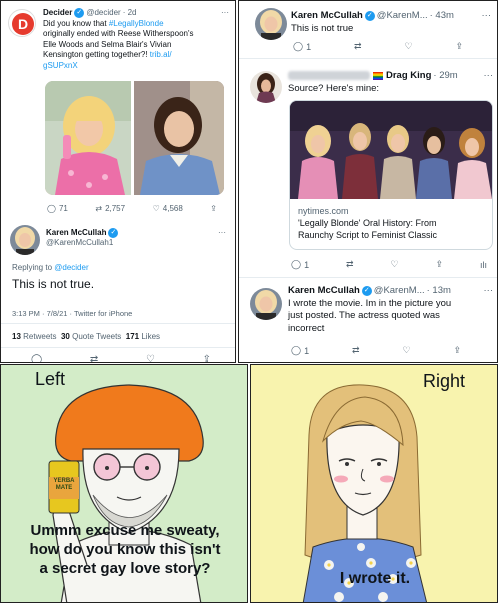  Describe the element at coordinates (72, 313) in the screenshot. I see `tweet-timestamp: 3:13 PM · 7/8/21 · Twitter for iPhone` at that location.